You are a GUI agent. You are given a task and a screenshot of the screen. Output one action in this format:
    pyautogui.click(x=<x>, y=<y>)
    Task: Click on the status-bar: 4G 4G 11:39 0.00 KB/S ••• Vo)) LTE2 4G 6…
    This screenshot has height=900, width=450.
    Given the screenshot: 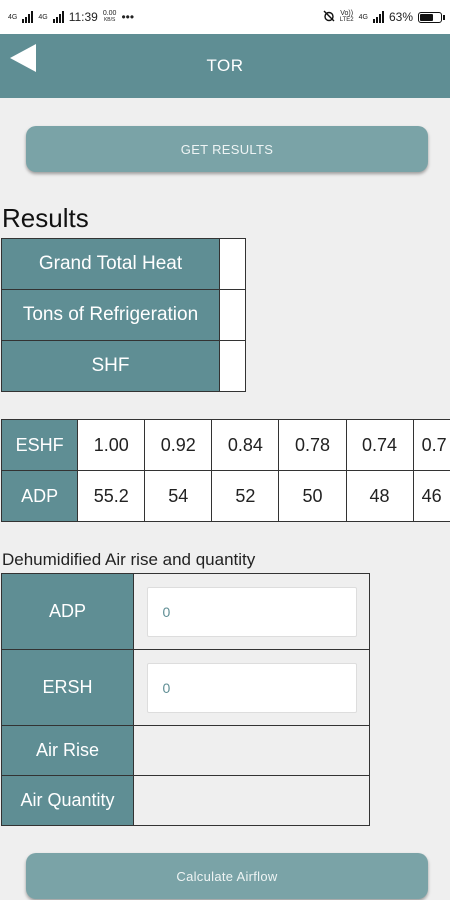 What is the action you would take?
    pyautogui.click(x=225, y=17)
    